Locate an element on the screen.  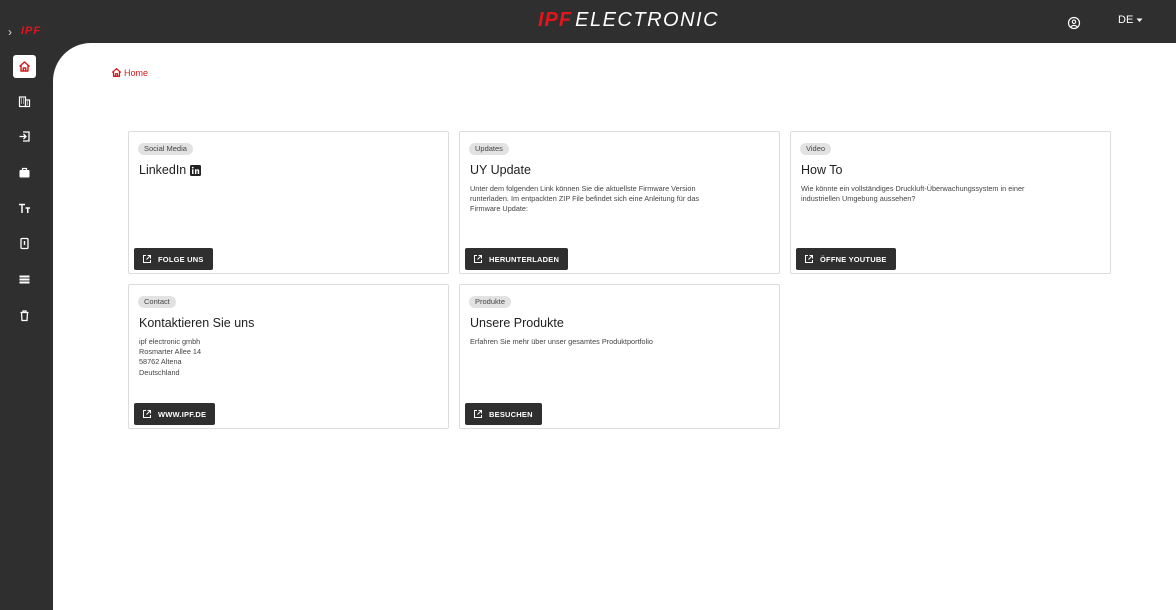
language-selector: DE is located at coordinates (1130, 20).